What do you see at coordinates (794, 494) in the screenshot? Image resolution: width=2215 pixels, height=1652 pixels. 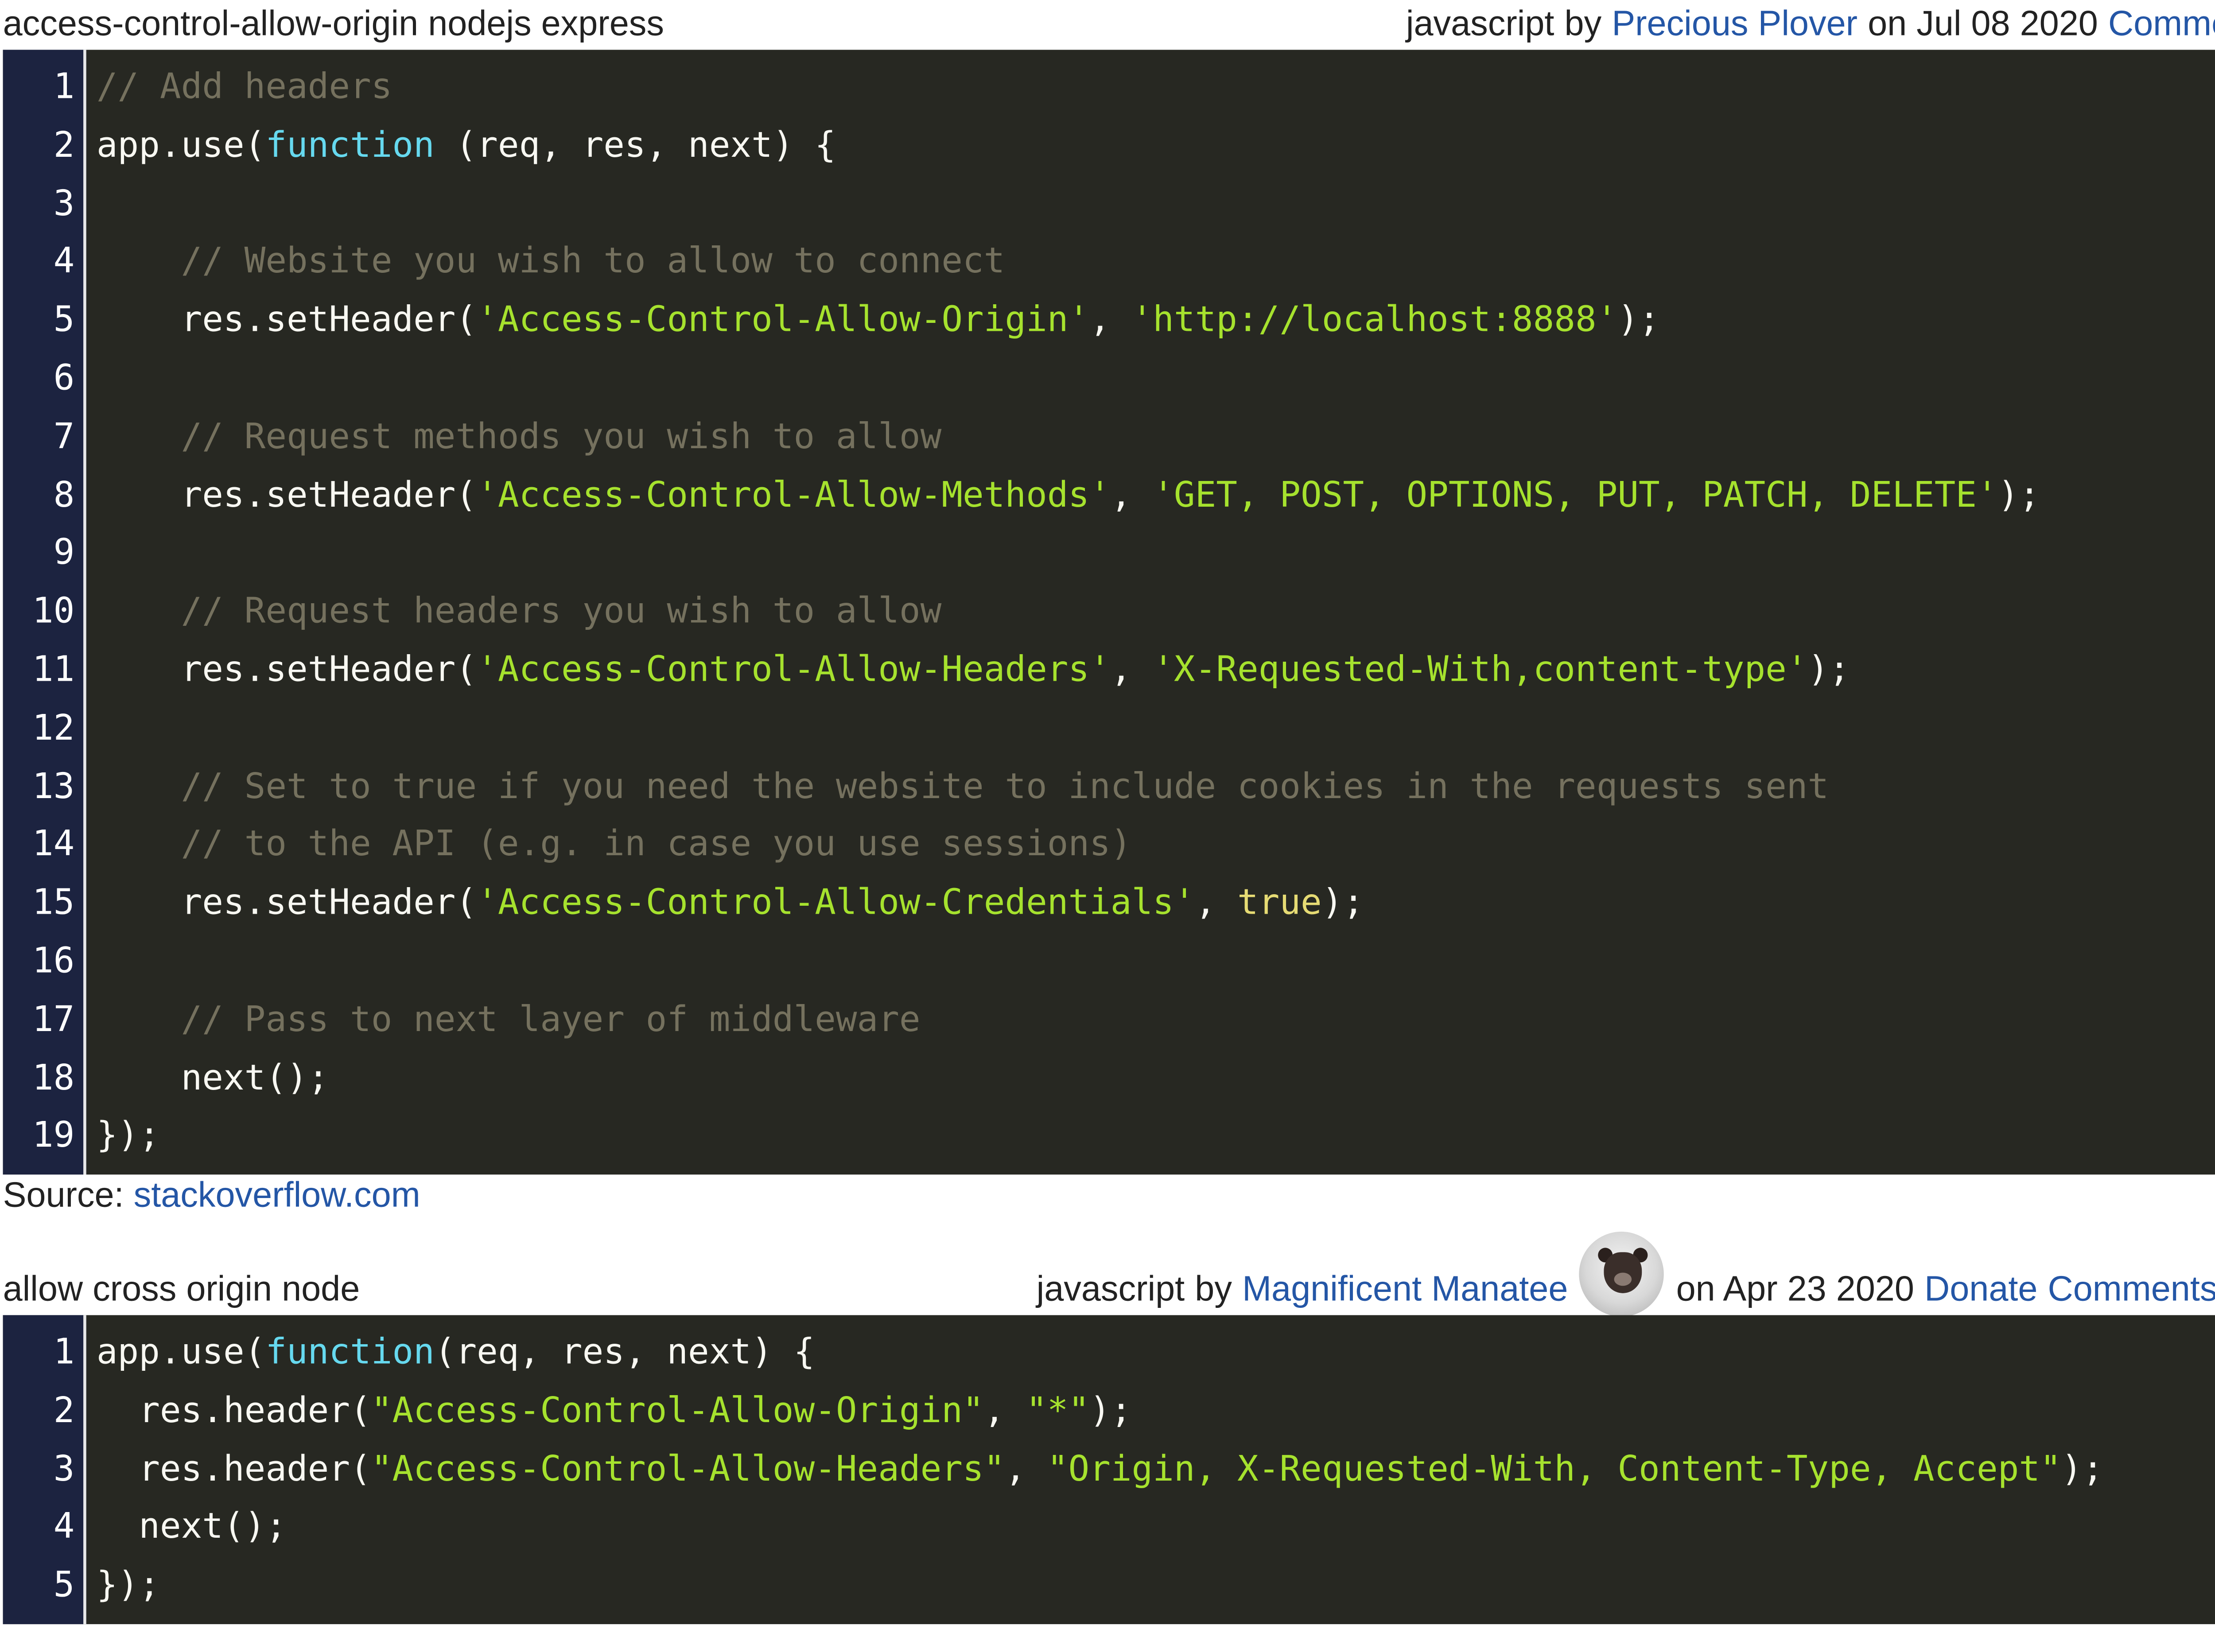 I see `code-token: 'Access-Control-Allow-Methods'` at bounding box center [794, 494].